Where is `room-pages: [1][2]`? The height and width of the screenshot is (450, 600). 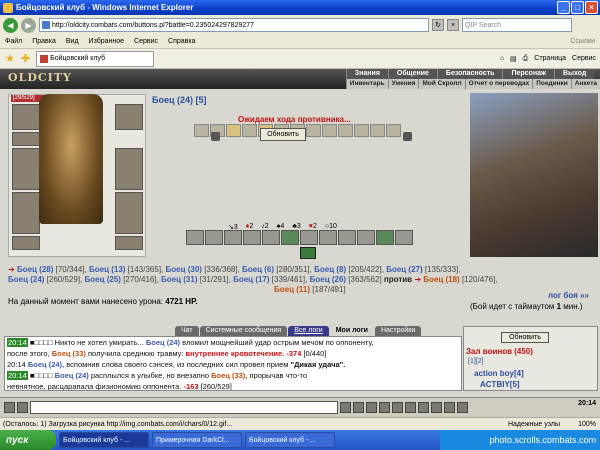 room-pages: [1][2] is located at coordinates (476, 361).